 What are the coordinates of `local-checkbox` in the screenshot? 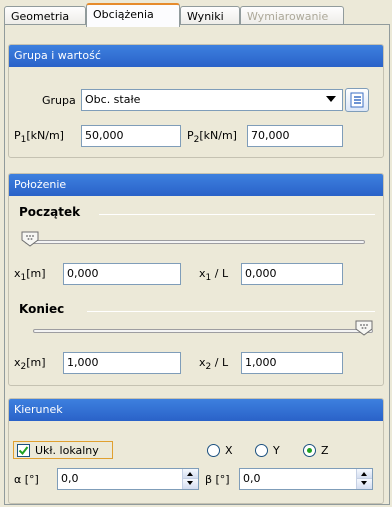 It's located at (23, 450).